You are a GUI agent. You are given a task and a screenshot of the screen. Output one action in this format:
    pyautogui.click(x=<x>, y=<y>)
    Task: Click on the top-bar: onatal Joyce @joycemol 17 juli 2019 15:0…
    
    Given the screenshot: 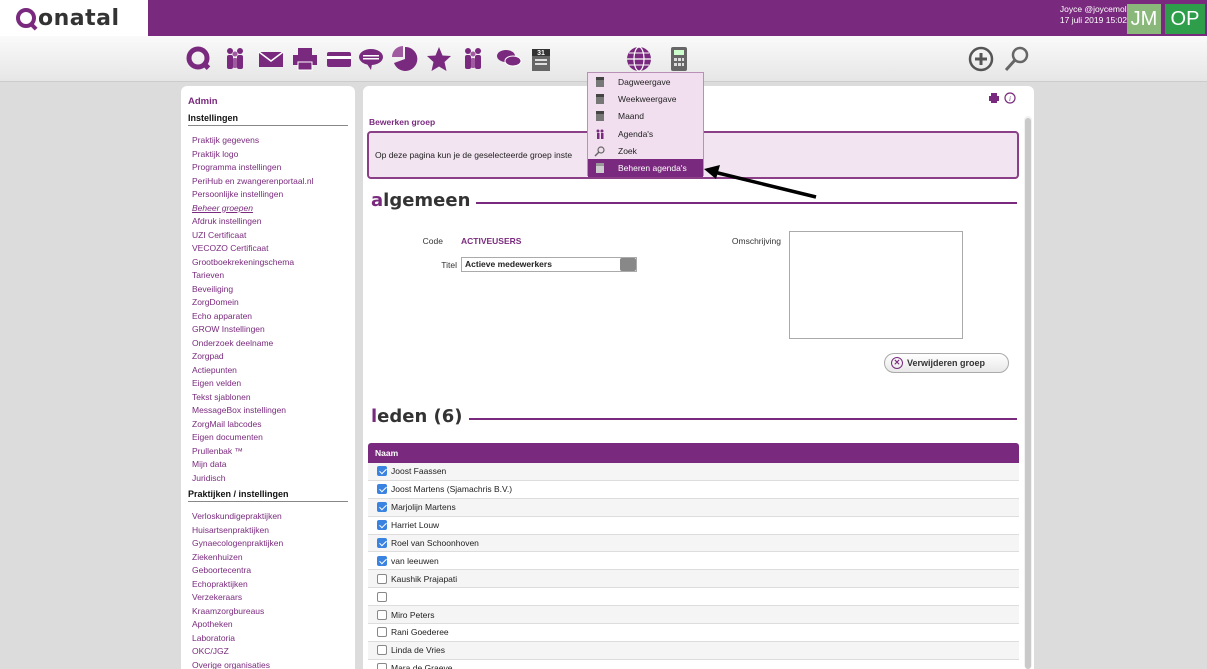 What is the action you would take?
    pyautogui.click(x=603, y=18)
    